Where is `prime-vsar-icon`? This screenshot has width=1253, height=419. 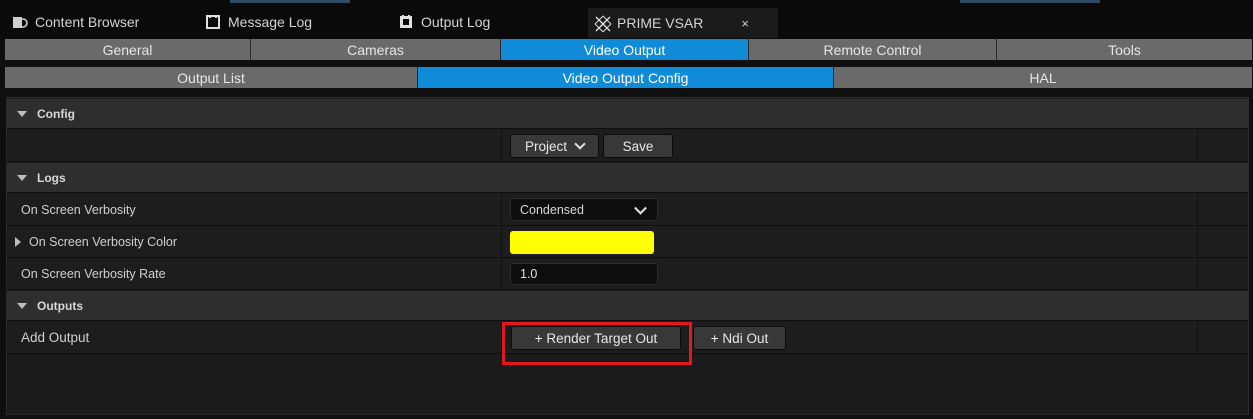
prime-vsar-icon is located at coordinates (603, 24).